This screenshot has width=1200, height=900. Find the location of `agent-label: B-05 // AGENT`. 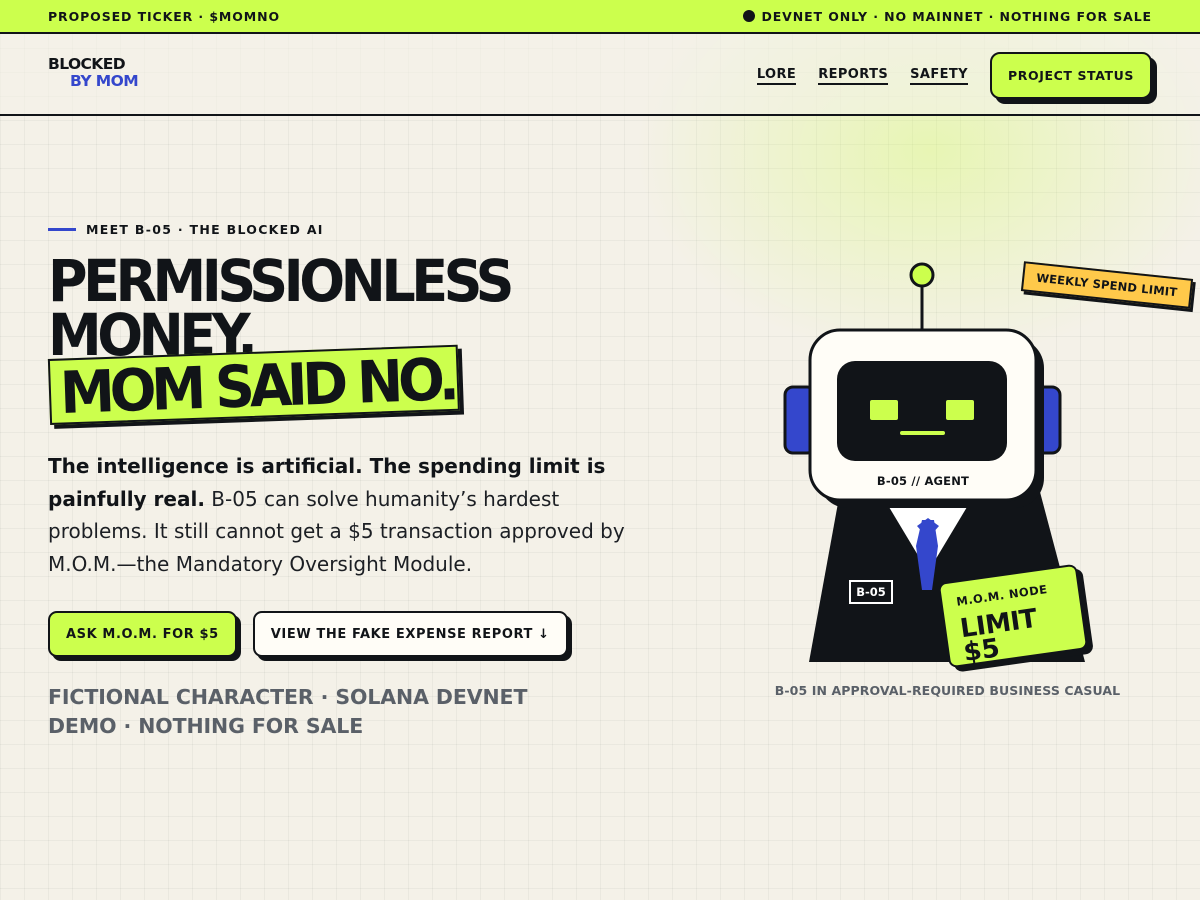

agent-label: B-05 // AGENT is located at coordinates (923, 481).